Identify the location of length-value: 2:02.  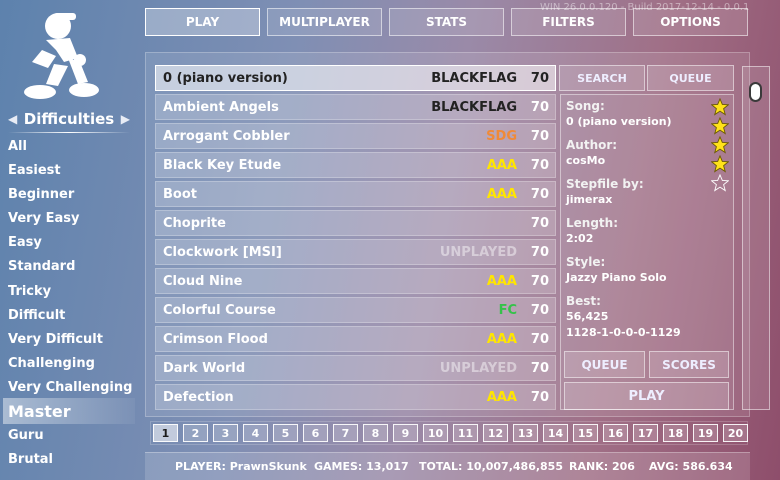
(580, 238).